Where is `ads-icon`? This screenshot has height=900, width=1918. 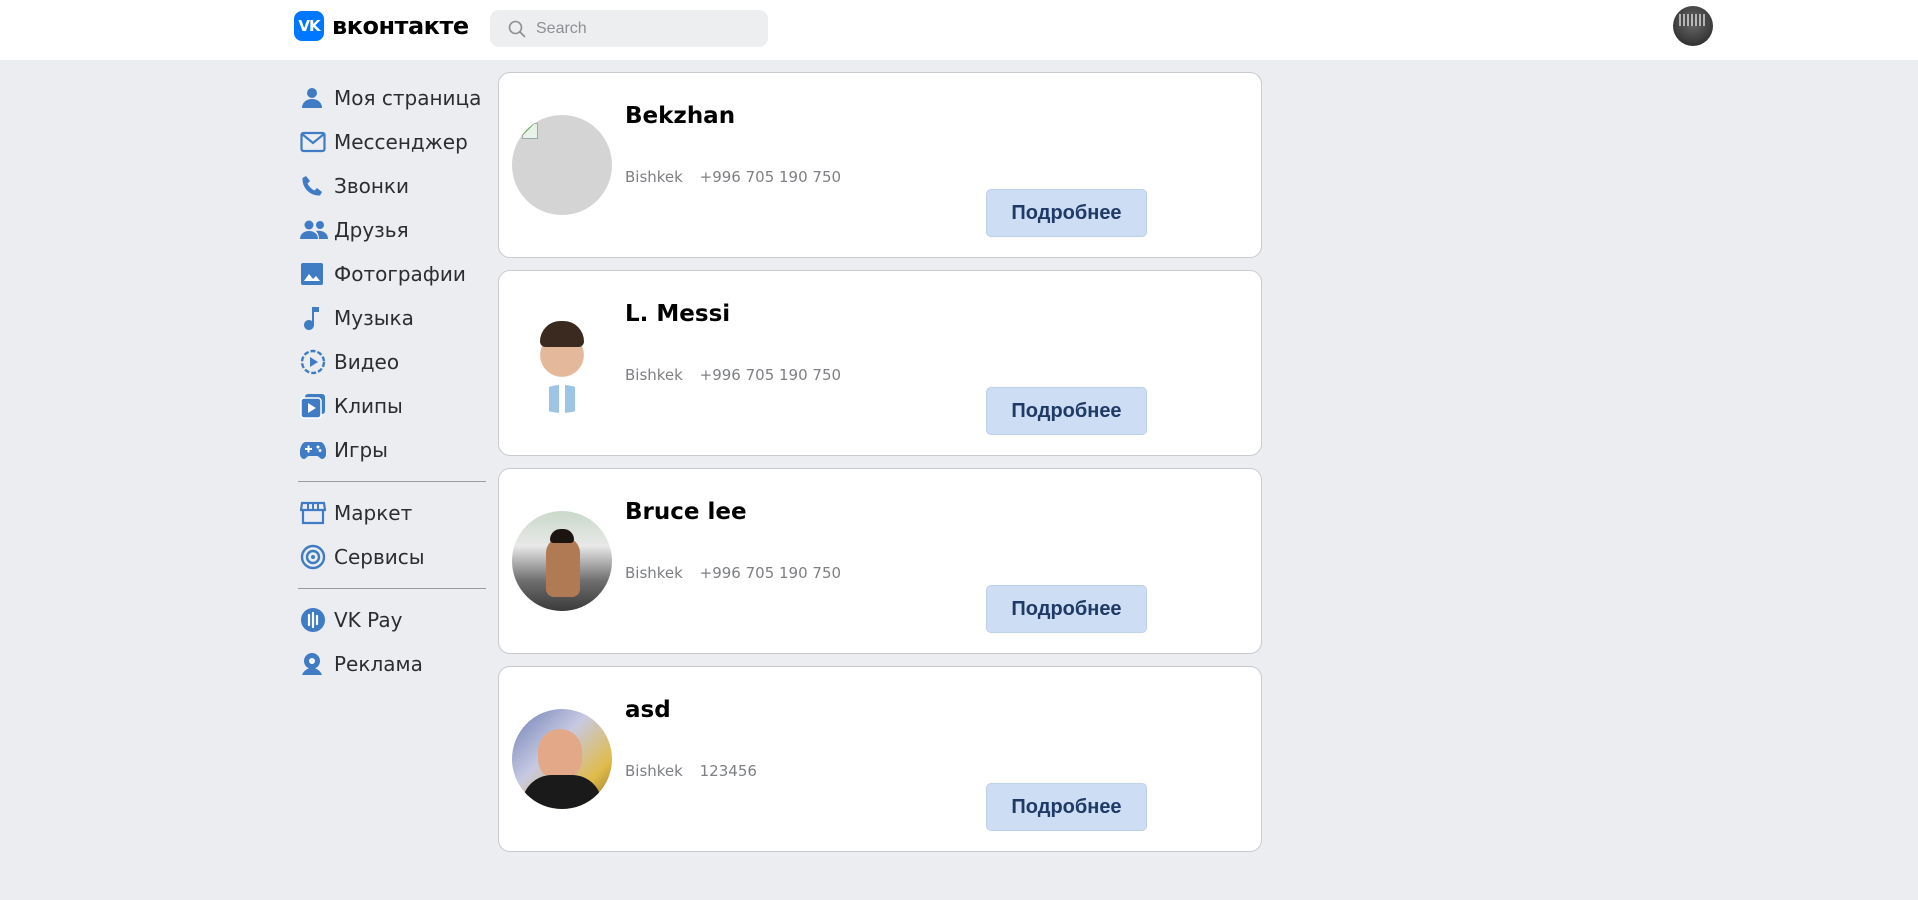
ads-icon is located at coordinates (315, 664).